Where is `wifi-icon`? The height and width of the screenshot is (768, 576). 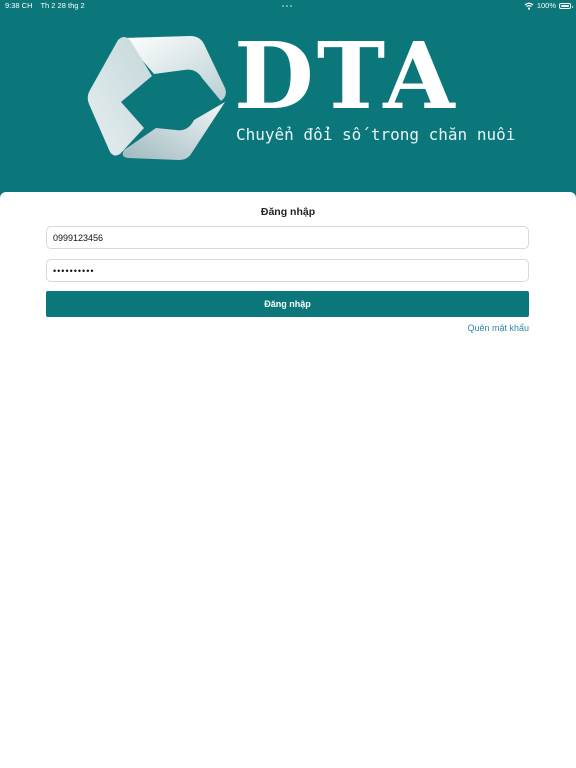 wifi-icon is located at coordinates (529, 6).